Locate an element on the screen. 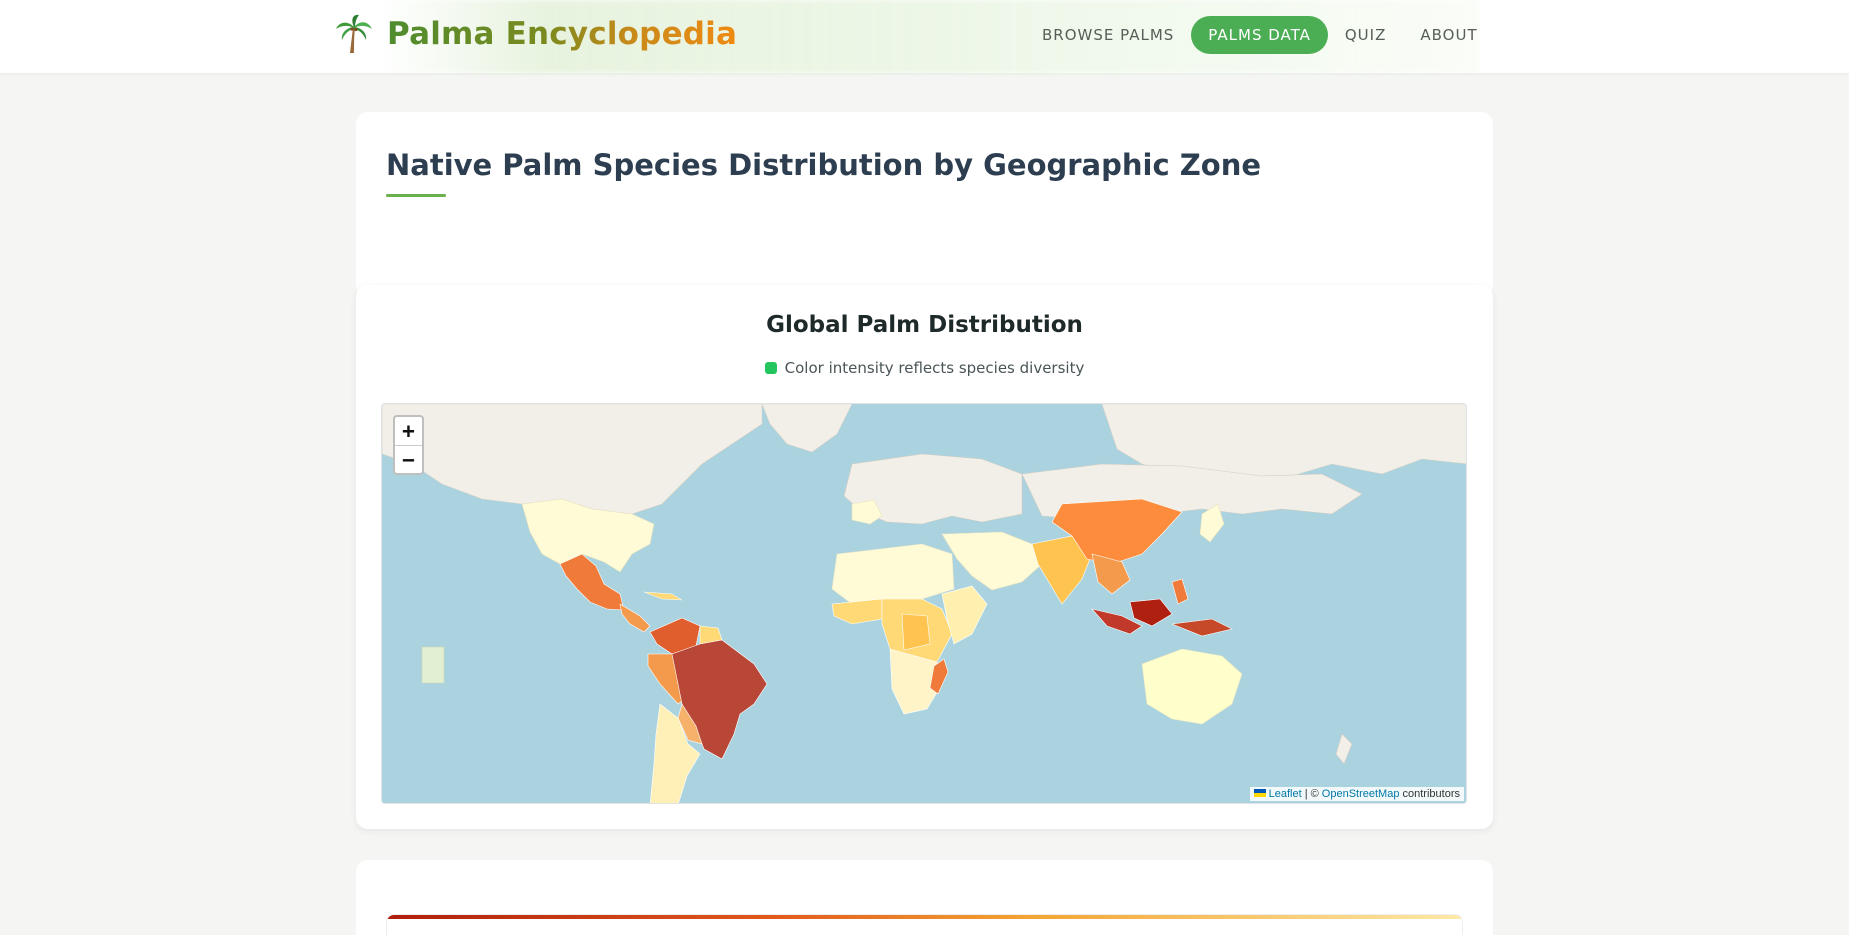 The width and height of the screenshot is (1849, 935). map-attribution: Leaflet | © OpenStreetMap contributors is located at coordinates (1356, 794).